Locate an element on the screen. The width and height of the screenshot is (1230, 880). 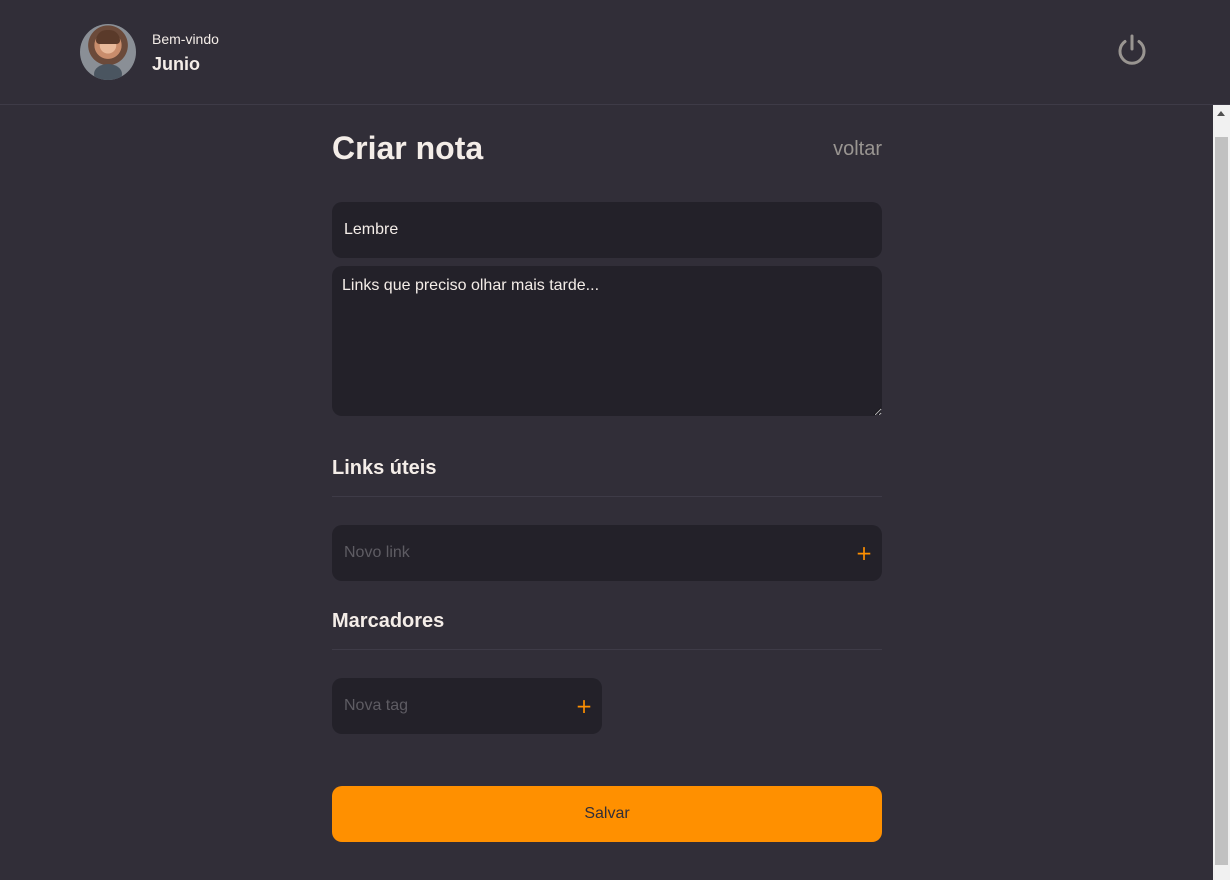
save-button: Salvar is located at coordinates (607, 814).